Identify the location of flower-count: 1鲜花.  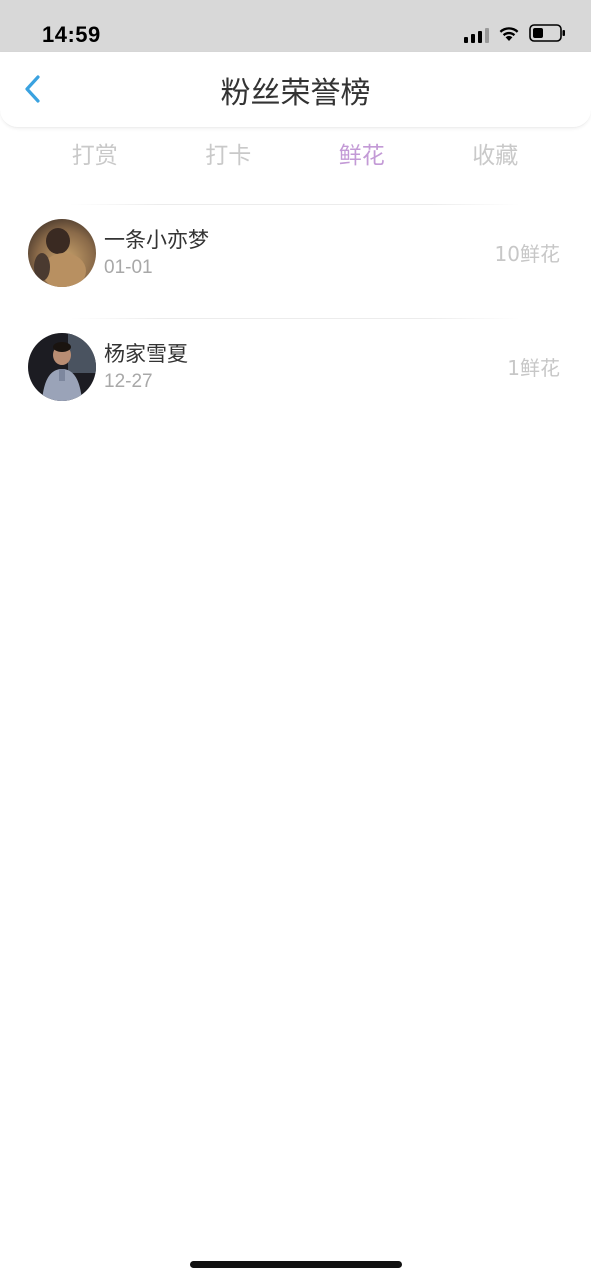
(533, 368).